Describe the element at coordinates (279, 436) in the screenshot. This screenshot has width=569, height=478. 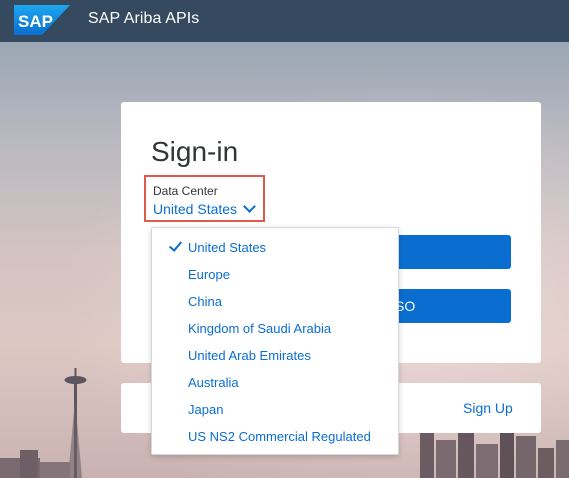
I see `menu-item-label: US NS2 Commercial Regulated` at that location.